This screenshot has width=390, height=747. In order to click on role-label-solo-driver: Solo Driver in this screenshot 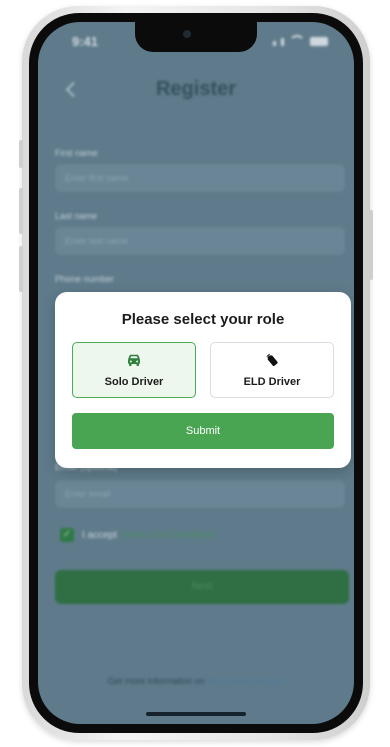, I will do `click(134, 382)`.